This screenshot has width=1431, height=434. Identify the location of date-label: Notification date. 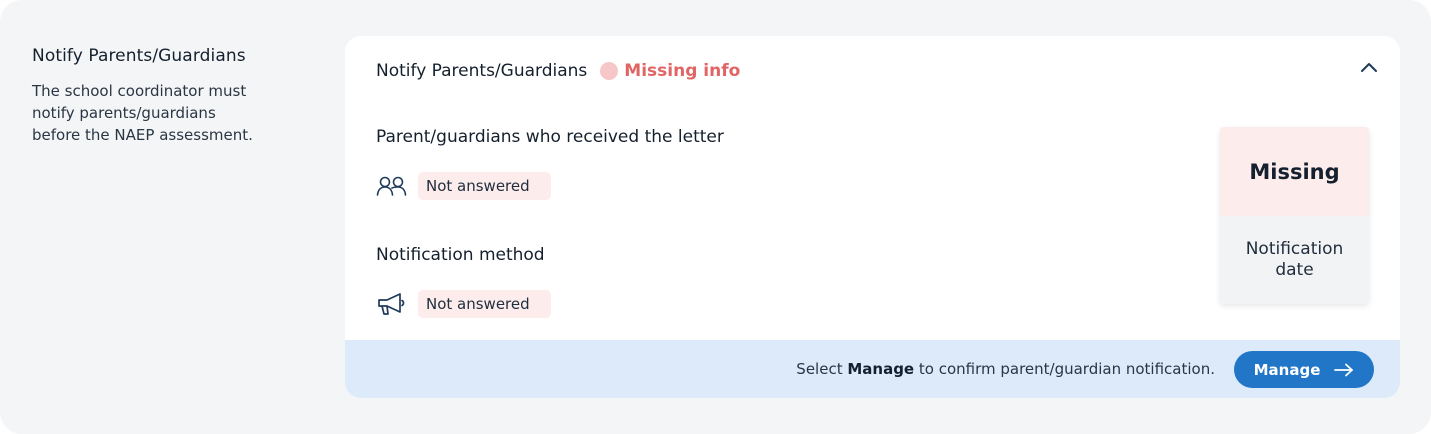
(1294, 260).